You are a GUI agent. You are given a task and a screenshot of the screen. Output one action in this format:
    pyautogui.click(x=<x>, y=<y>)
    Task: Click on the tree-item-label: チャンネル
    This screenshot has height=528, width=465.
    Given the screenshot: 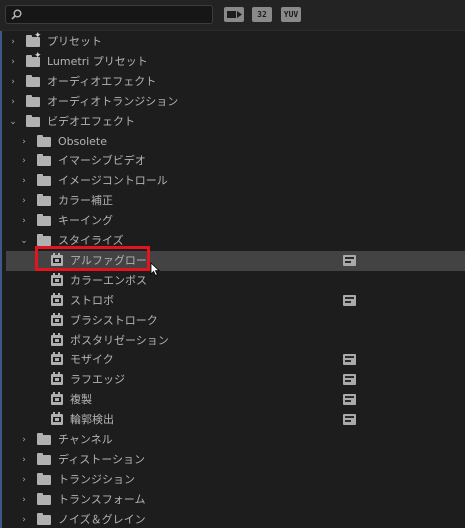 What is the action you would take?
    pyautogui.click(x=85, y=439)
    